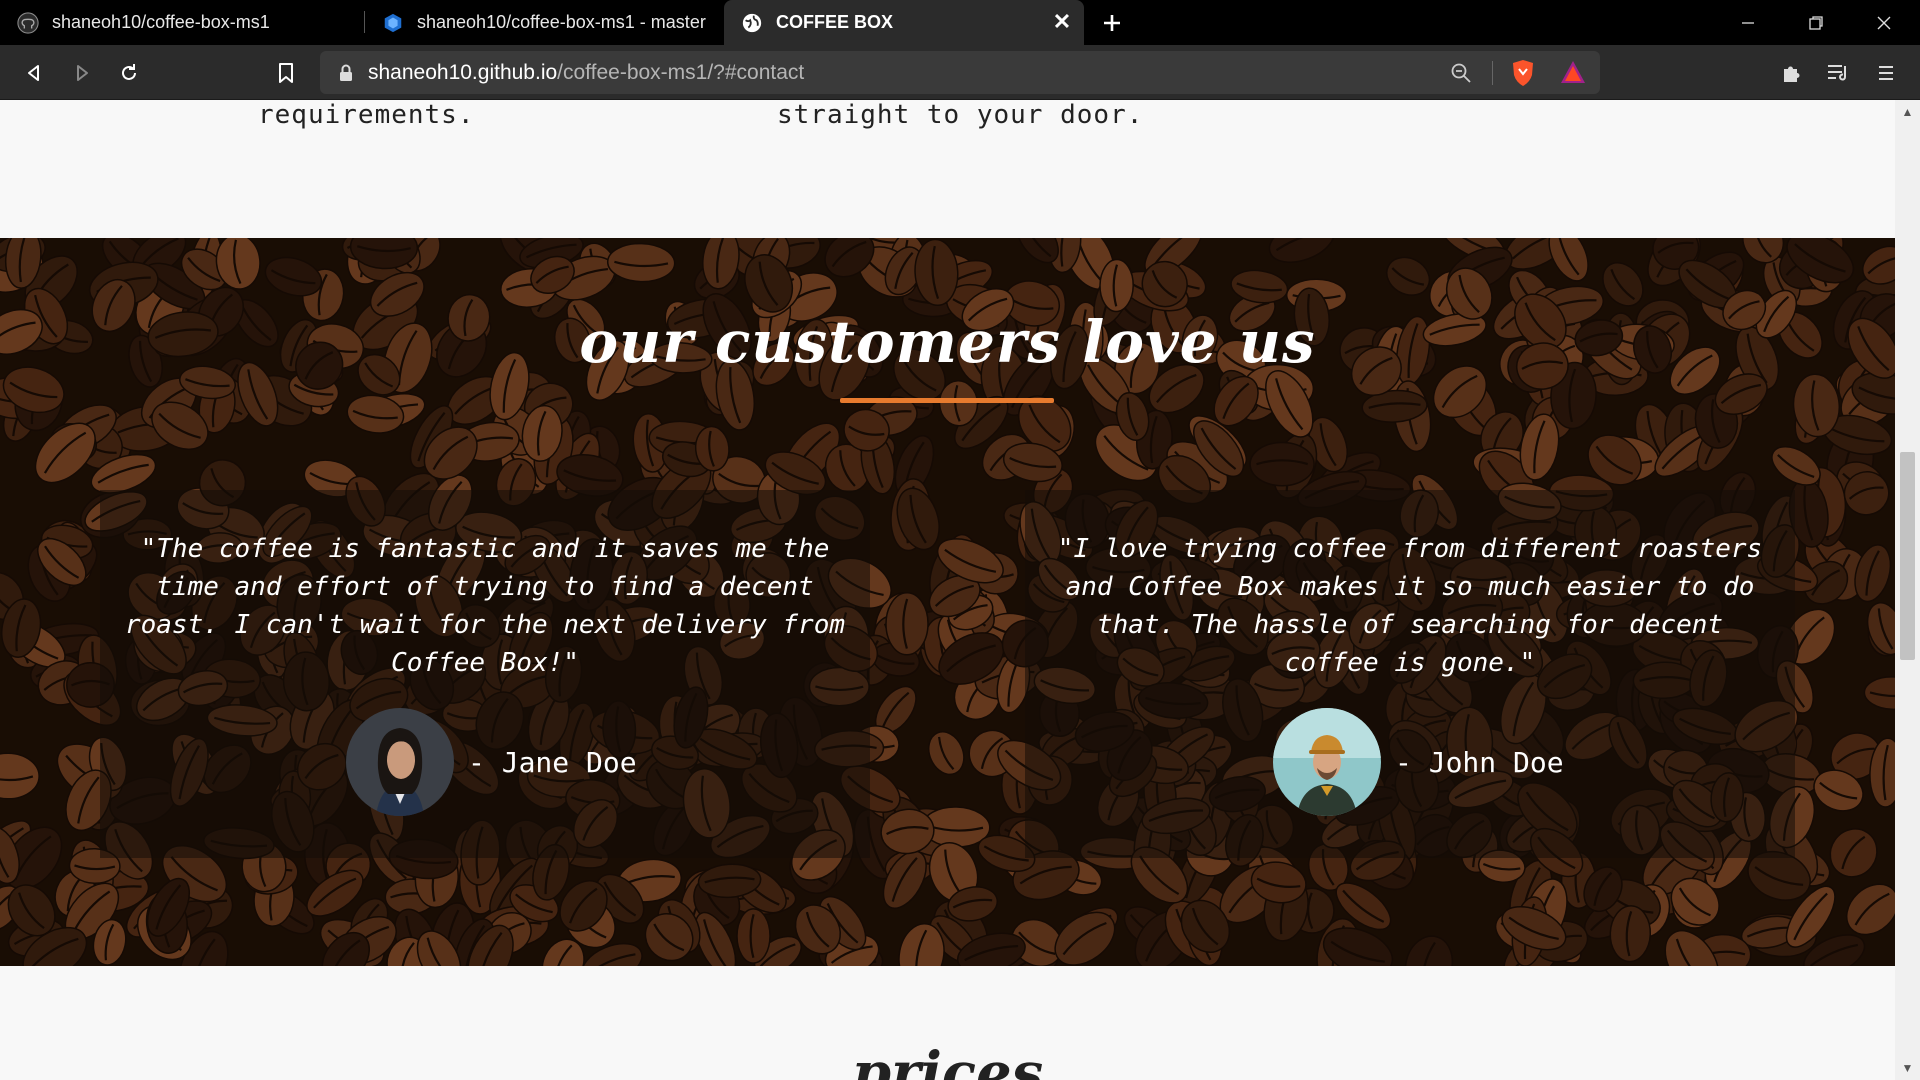 The image size is (1920, 1080). I want to click on testimonial-author: - Jane Doe, so click(491, 762).